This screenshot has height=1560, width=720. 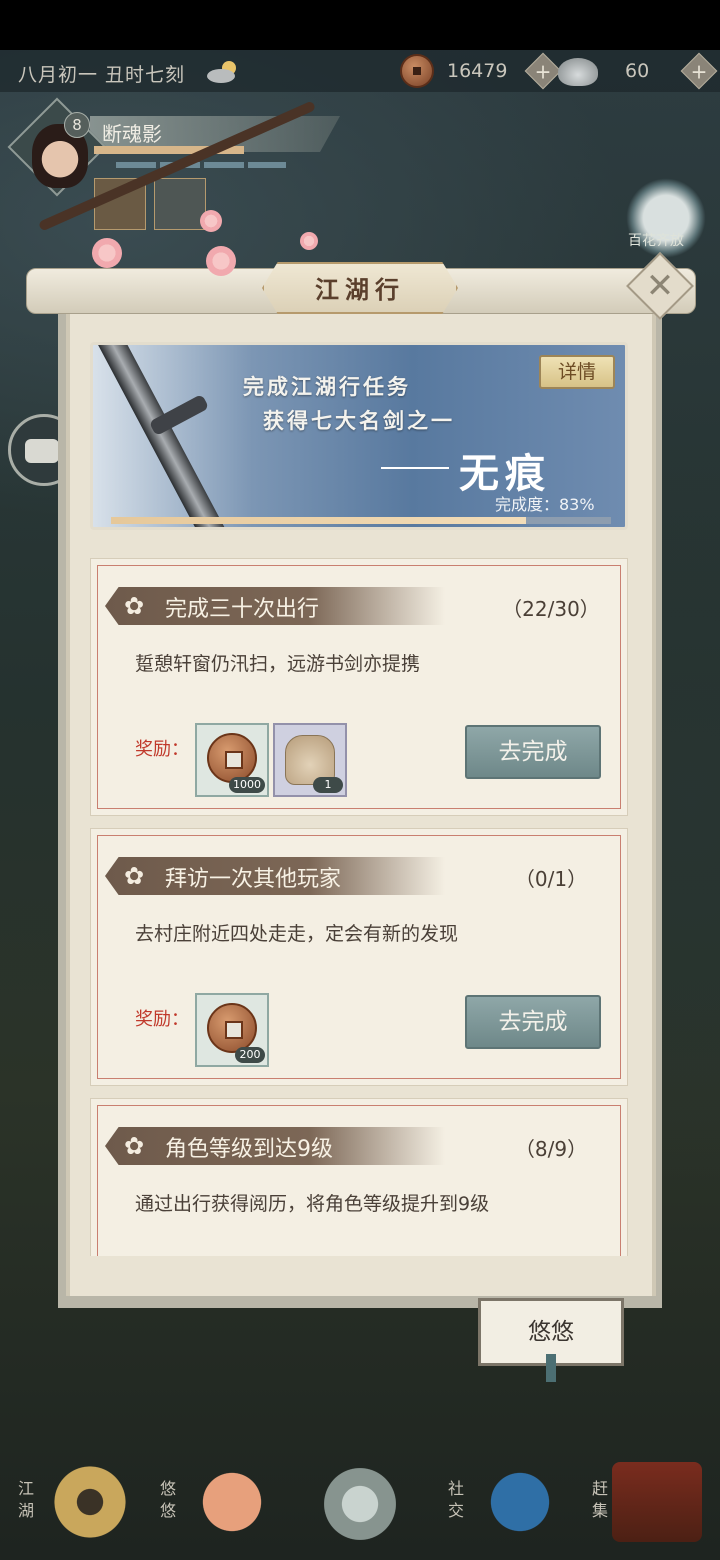 What do you see at coordinates (42, 451) in the screenshot?
I see `chat-bubble-icon` at bounding box center [42, 451].